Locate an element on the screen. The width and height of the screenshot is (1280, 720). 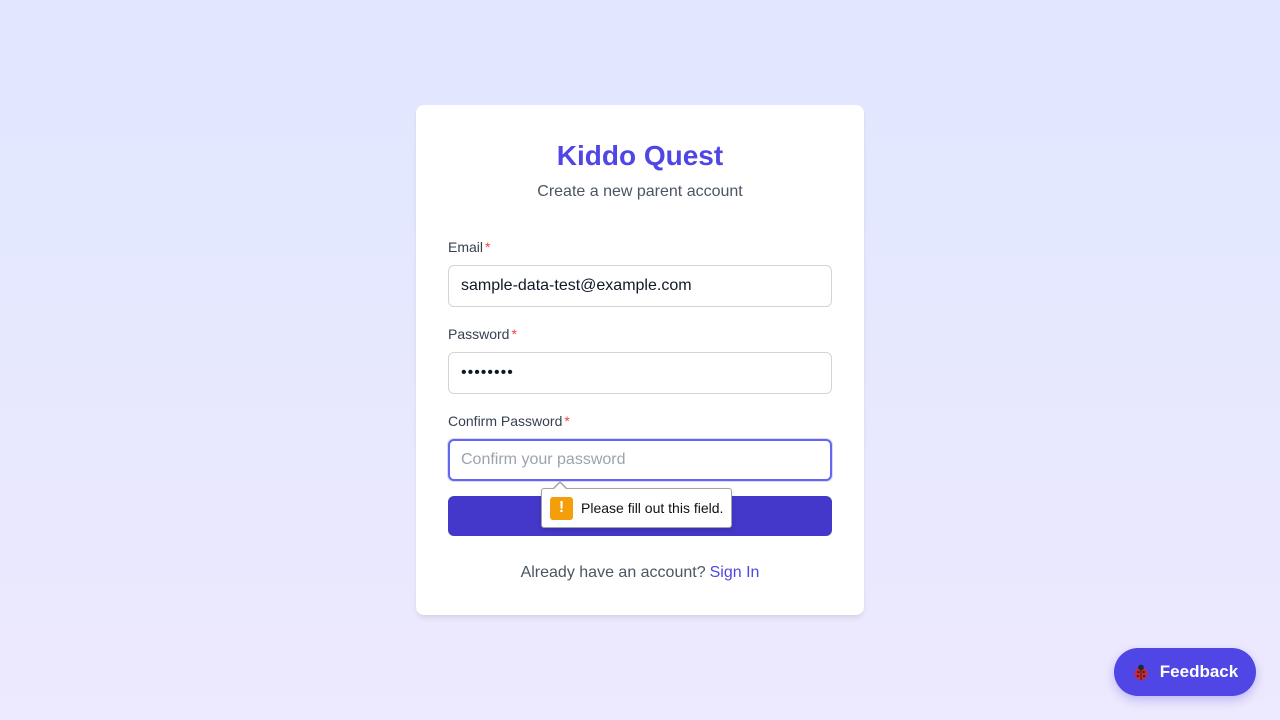
email-input is located at coordinates (640, 286).